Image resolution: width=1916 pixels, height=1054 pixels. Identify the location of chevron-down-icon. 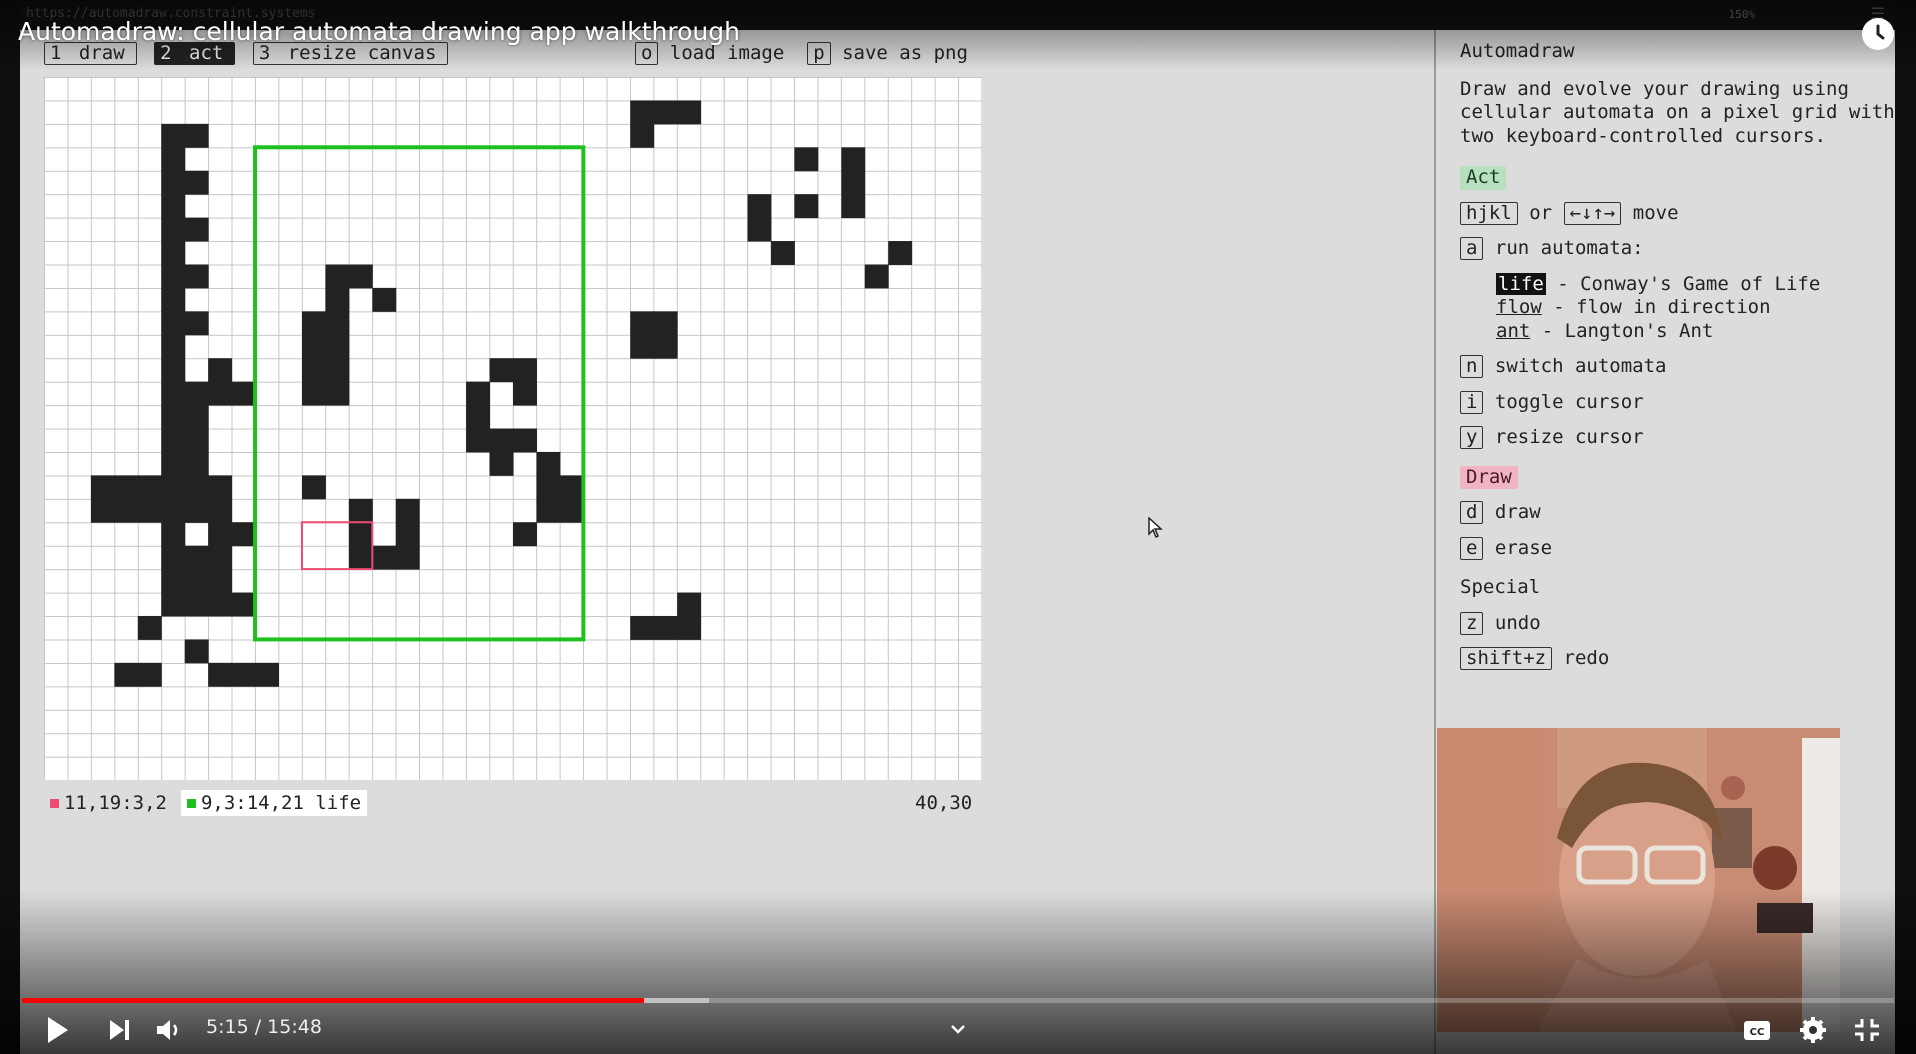
(958, 1030).